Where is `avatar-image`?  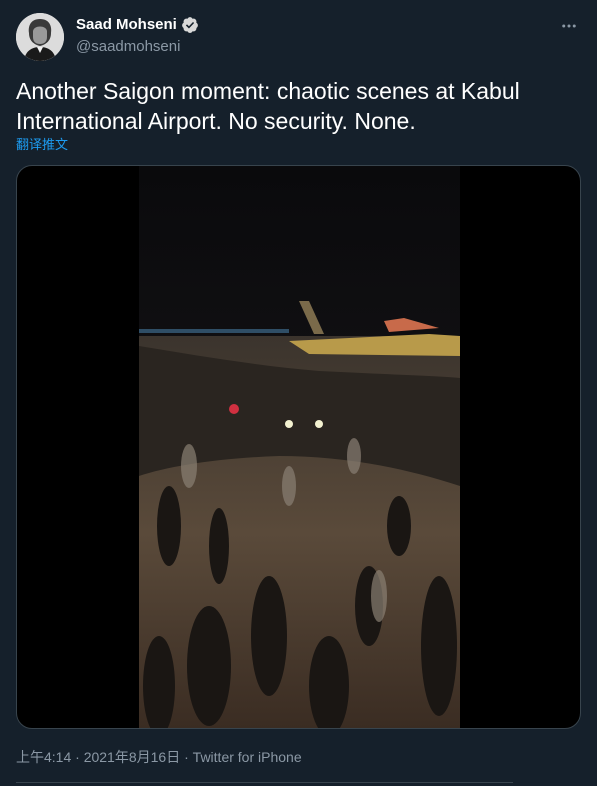 avatar-image is located at coordinates (40, 37).